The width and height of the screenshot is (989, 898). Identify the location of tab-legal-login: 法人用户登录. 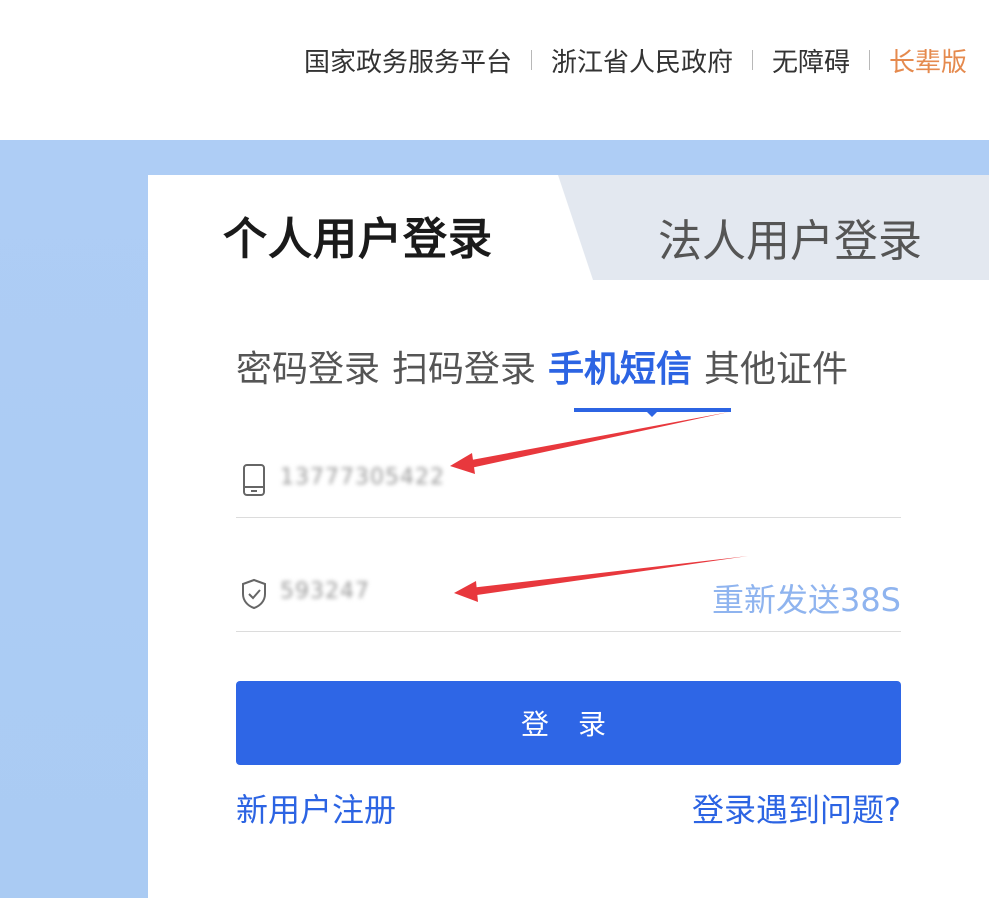
(790, 237).